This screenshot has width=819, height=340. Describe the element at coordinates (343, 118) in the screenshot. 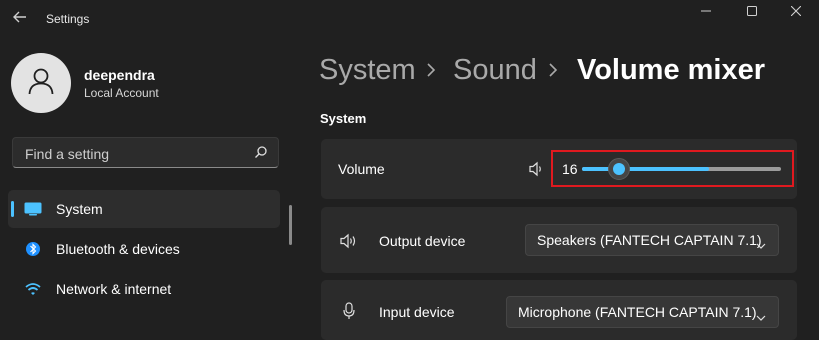

I see `section-title: System` at that location.